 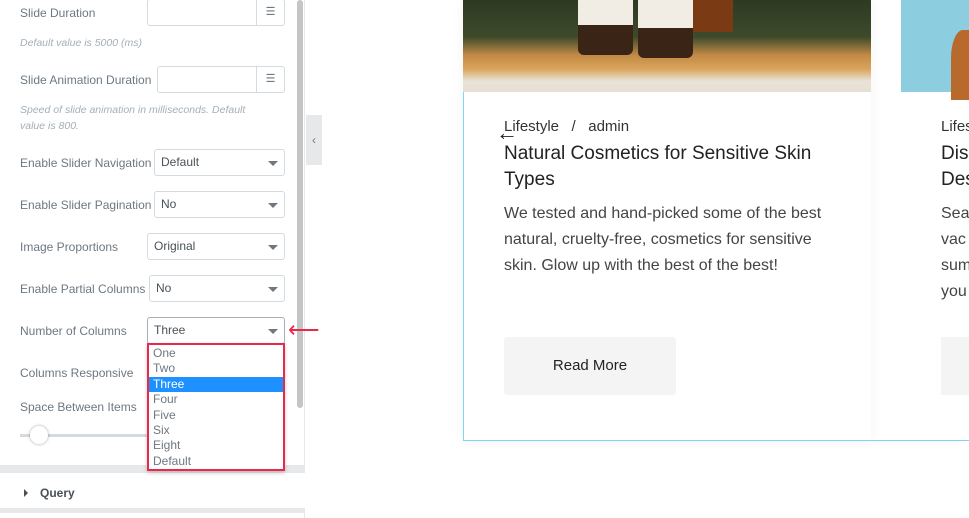 I want to click on slide-duration-label: Slide Duration, so click(x=58, y=13).